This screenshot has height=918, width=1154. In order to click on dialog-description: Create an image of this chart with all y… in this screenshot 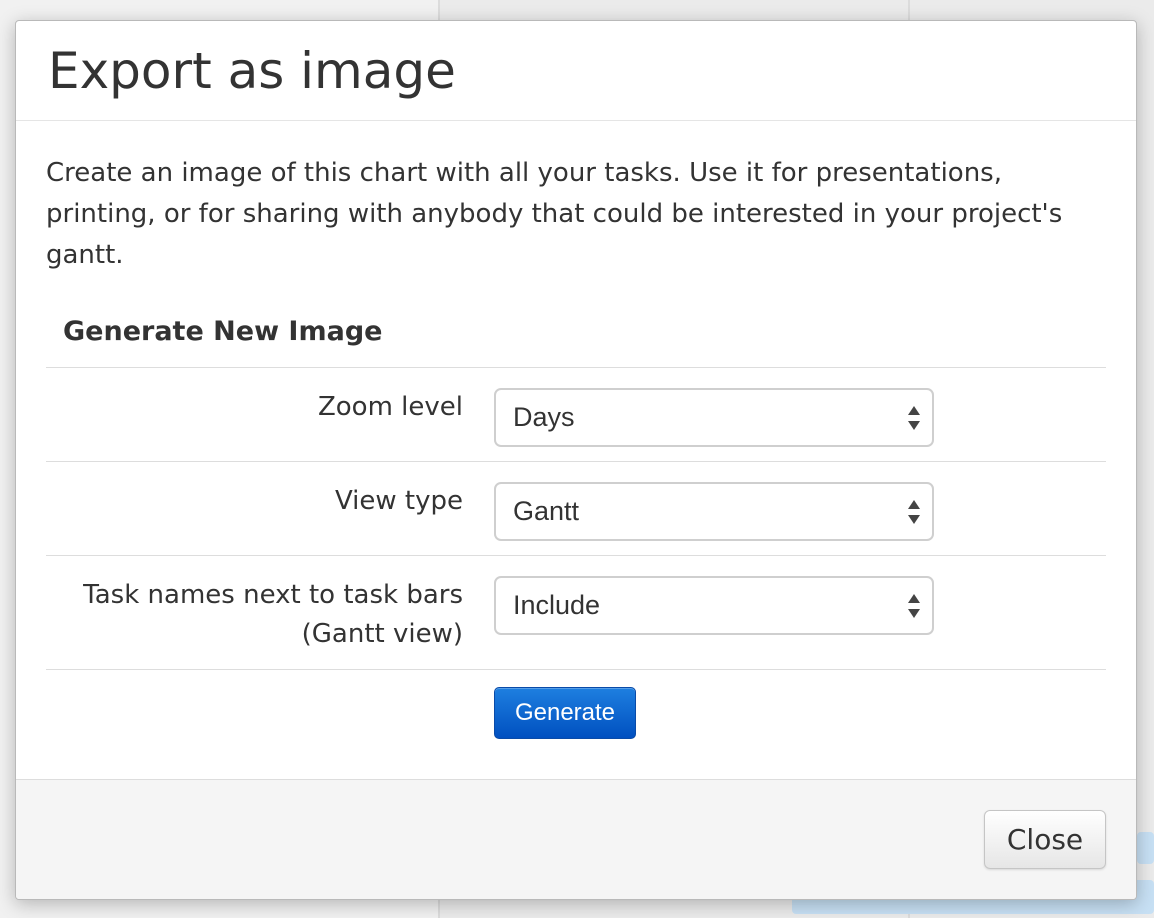, I will do `click(554, 214)`.